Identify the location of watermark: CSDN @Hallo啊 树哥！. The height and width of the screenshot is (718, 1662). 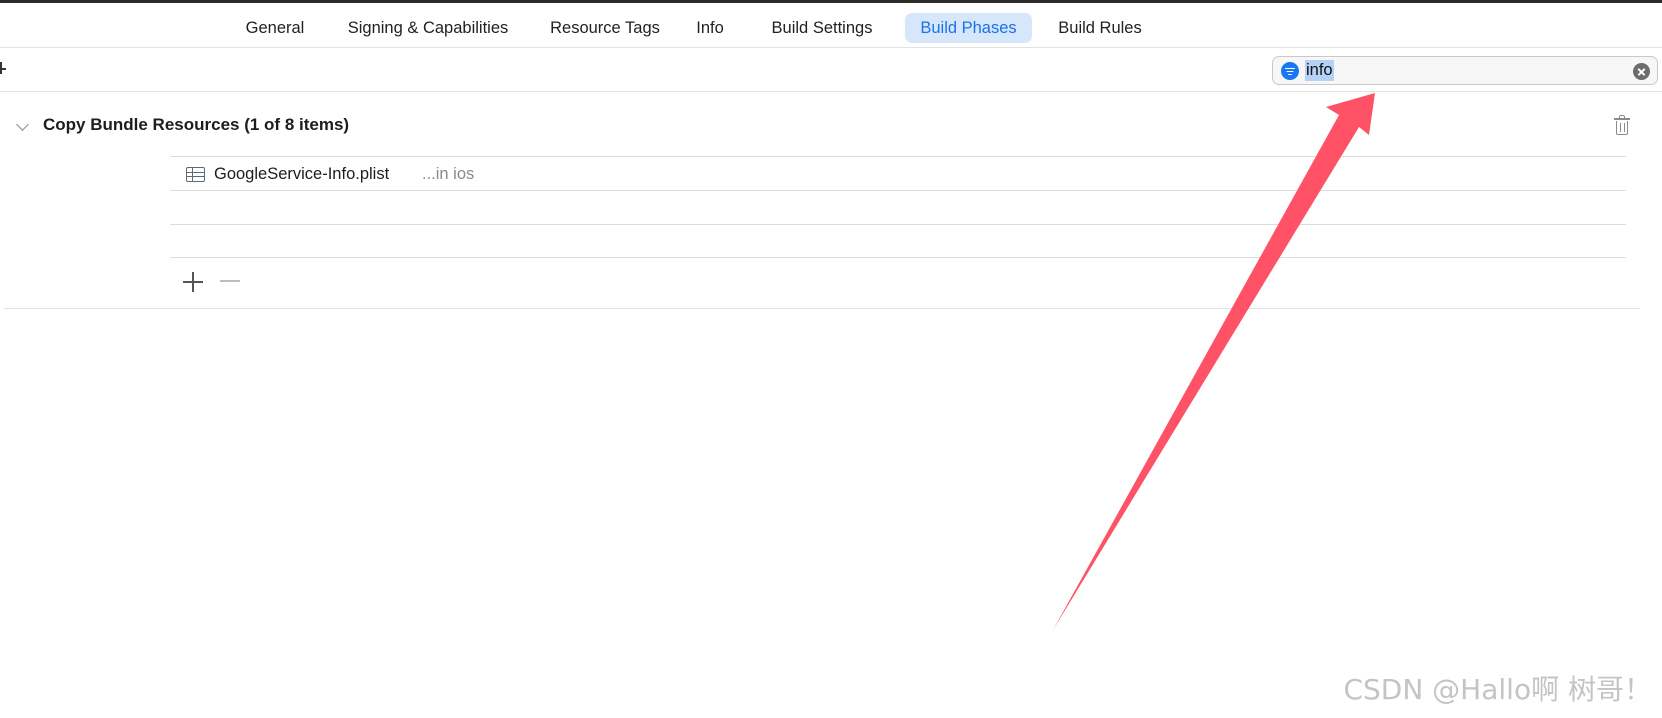
(1497, 689).